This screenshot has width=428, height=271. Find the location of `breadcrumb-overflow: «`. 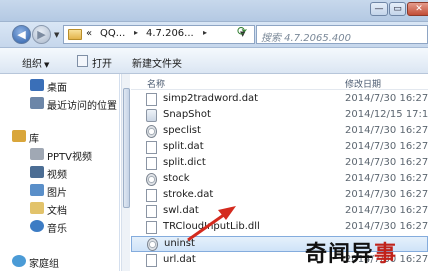

breadcrumb-overflow: « is located at coordinates (89, 33).